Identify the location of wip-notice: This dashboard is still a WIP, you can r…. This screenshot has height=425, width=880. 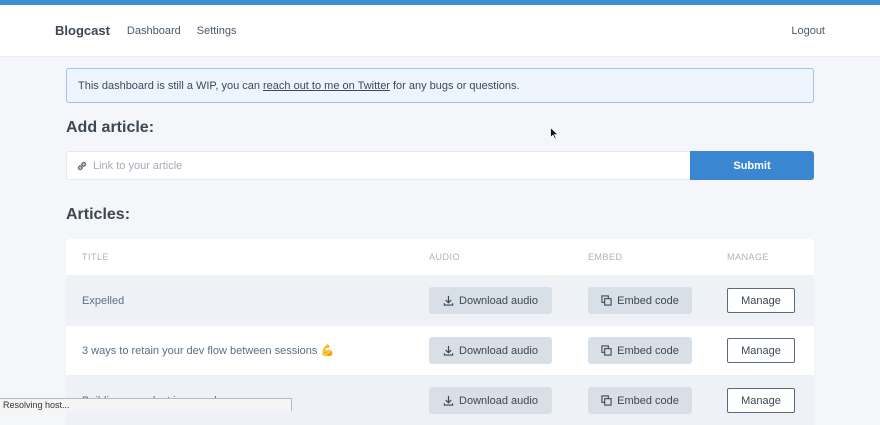
(440, 85).